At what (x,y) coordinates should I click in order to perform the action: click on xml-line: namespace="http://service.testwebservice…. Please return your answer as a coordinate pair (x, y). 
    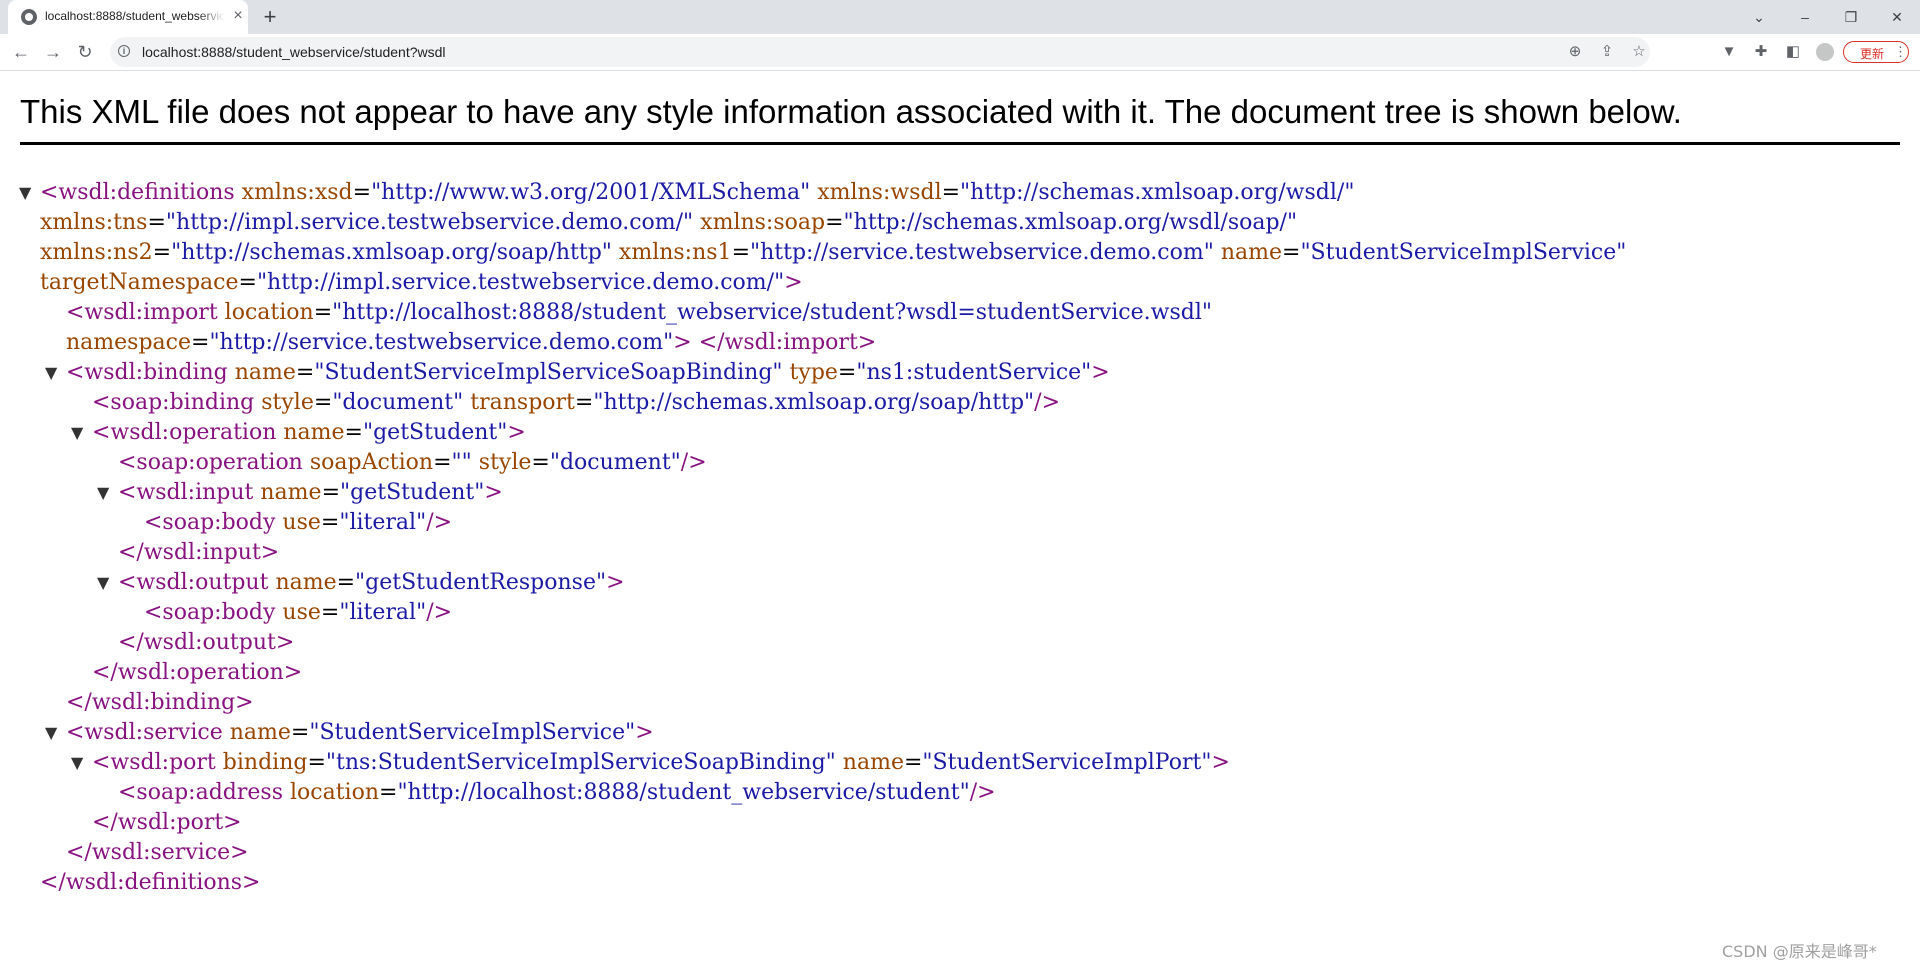
    Looking at the image, I should click on (471, 342).